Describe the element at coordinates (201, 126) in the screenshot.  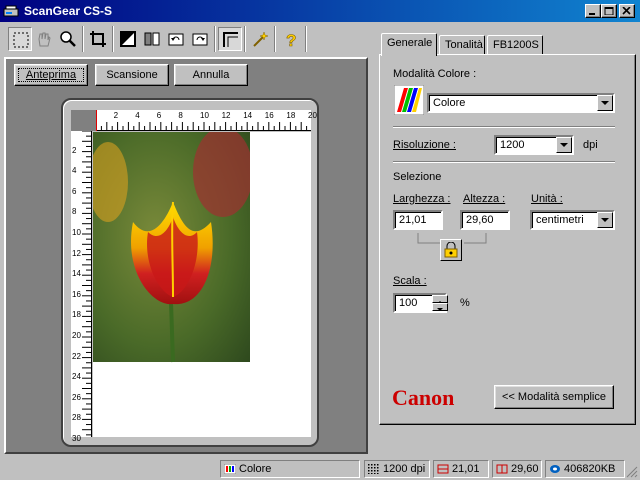
I see `horizontal-ruler-svg` at that location.